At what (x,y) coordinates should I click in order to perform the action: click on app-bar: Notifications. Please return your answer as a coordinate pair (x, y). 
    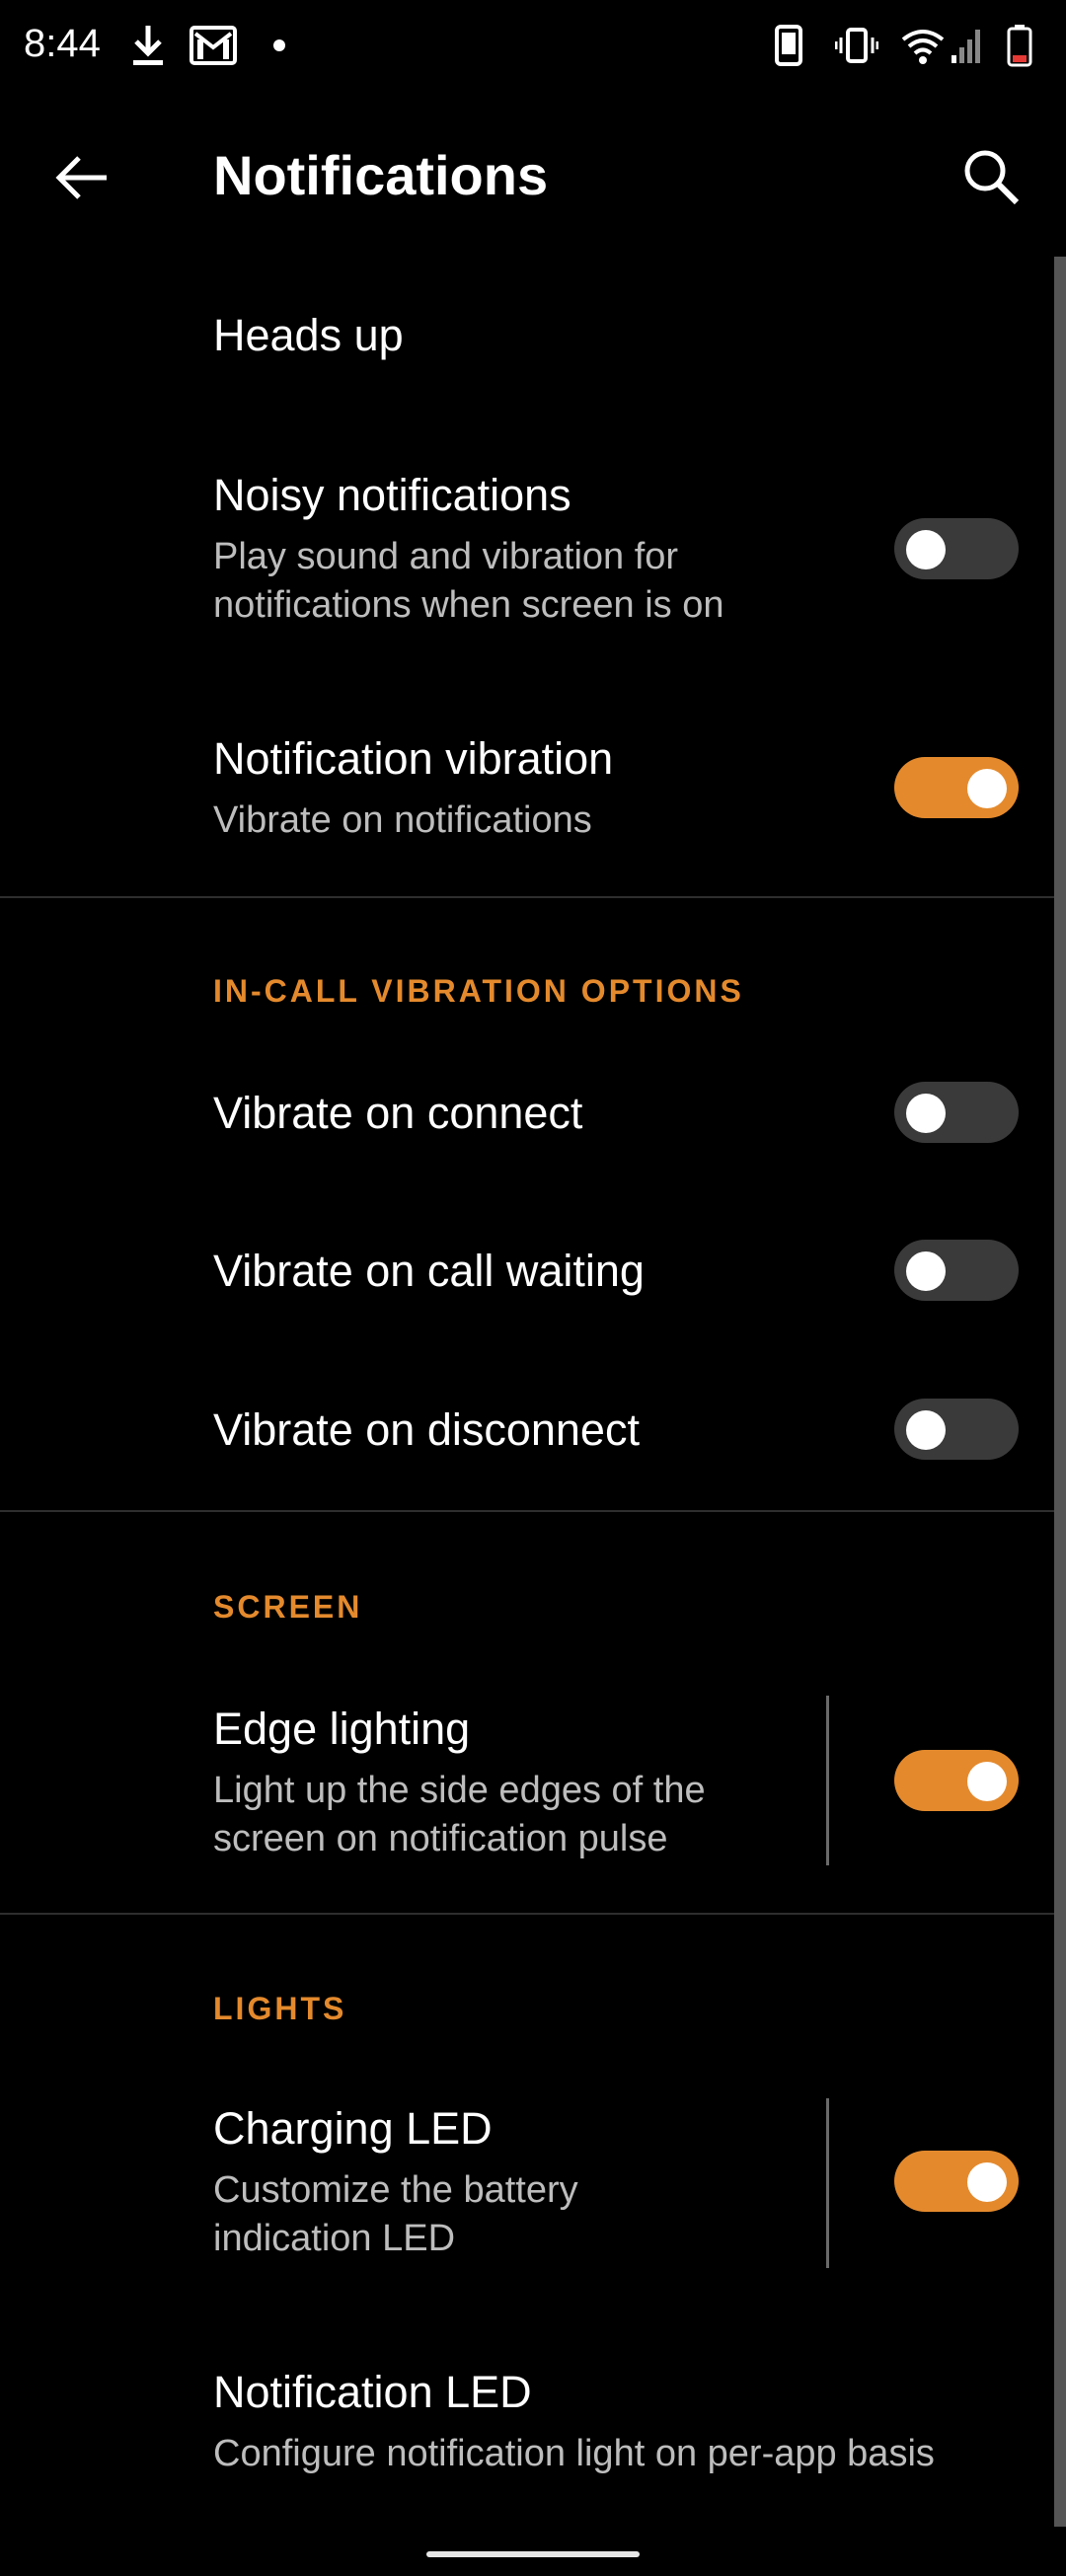
    Looking at the image, I should click on (533, 175).